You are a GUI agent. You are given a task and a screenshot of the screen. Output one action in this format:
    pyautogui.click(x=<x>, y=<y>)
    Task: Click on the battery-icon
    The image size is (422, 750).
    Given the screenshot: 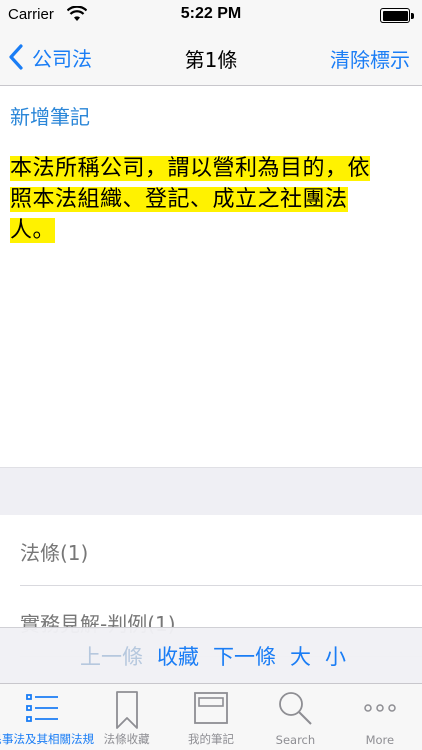 What is the action you would take?
    pyautogui.click(x=397, y=16)
    